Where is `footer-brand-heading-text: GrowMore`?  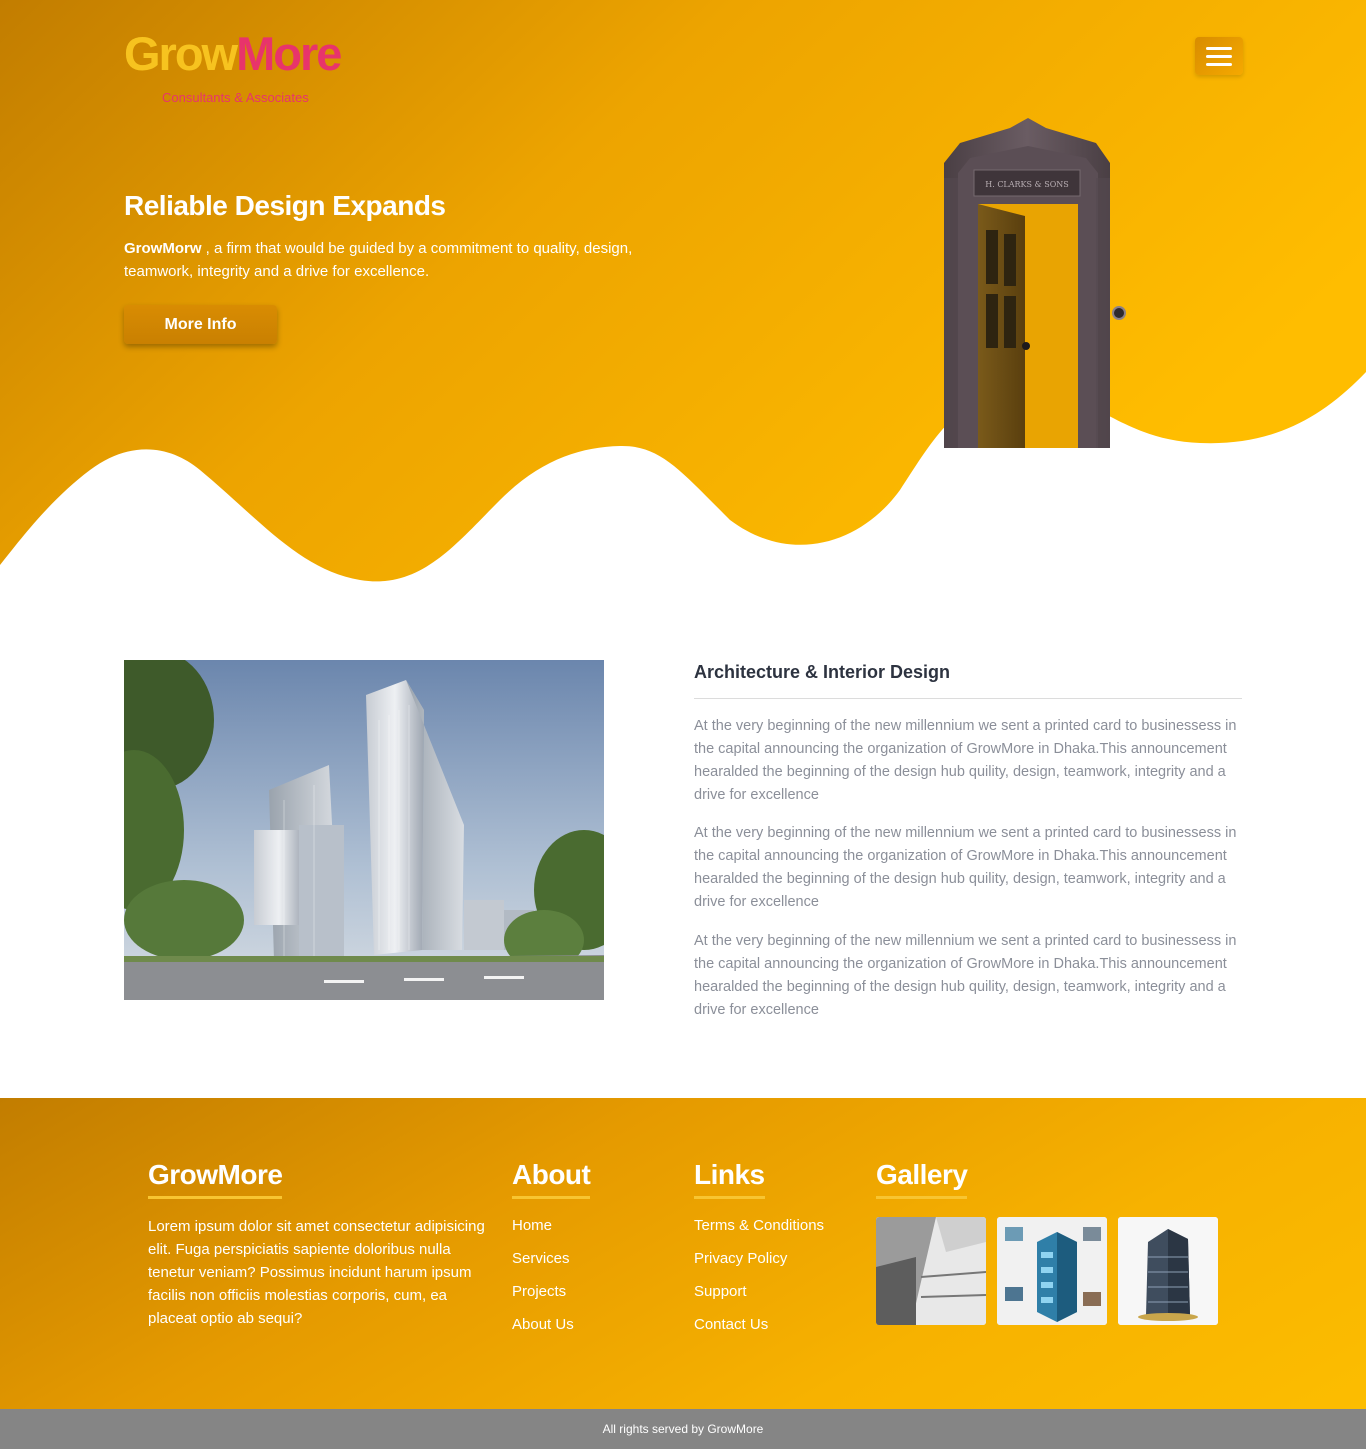
footer-brand-heading-text: GrowMore is located at coordinates (215, 1174).